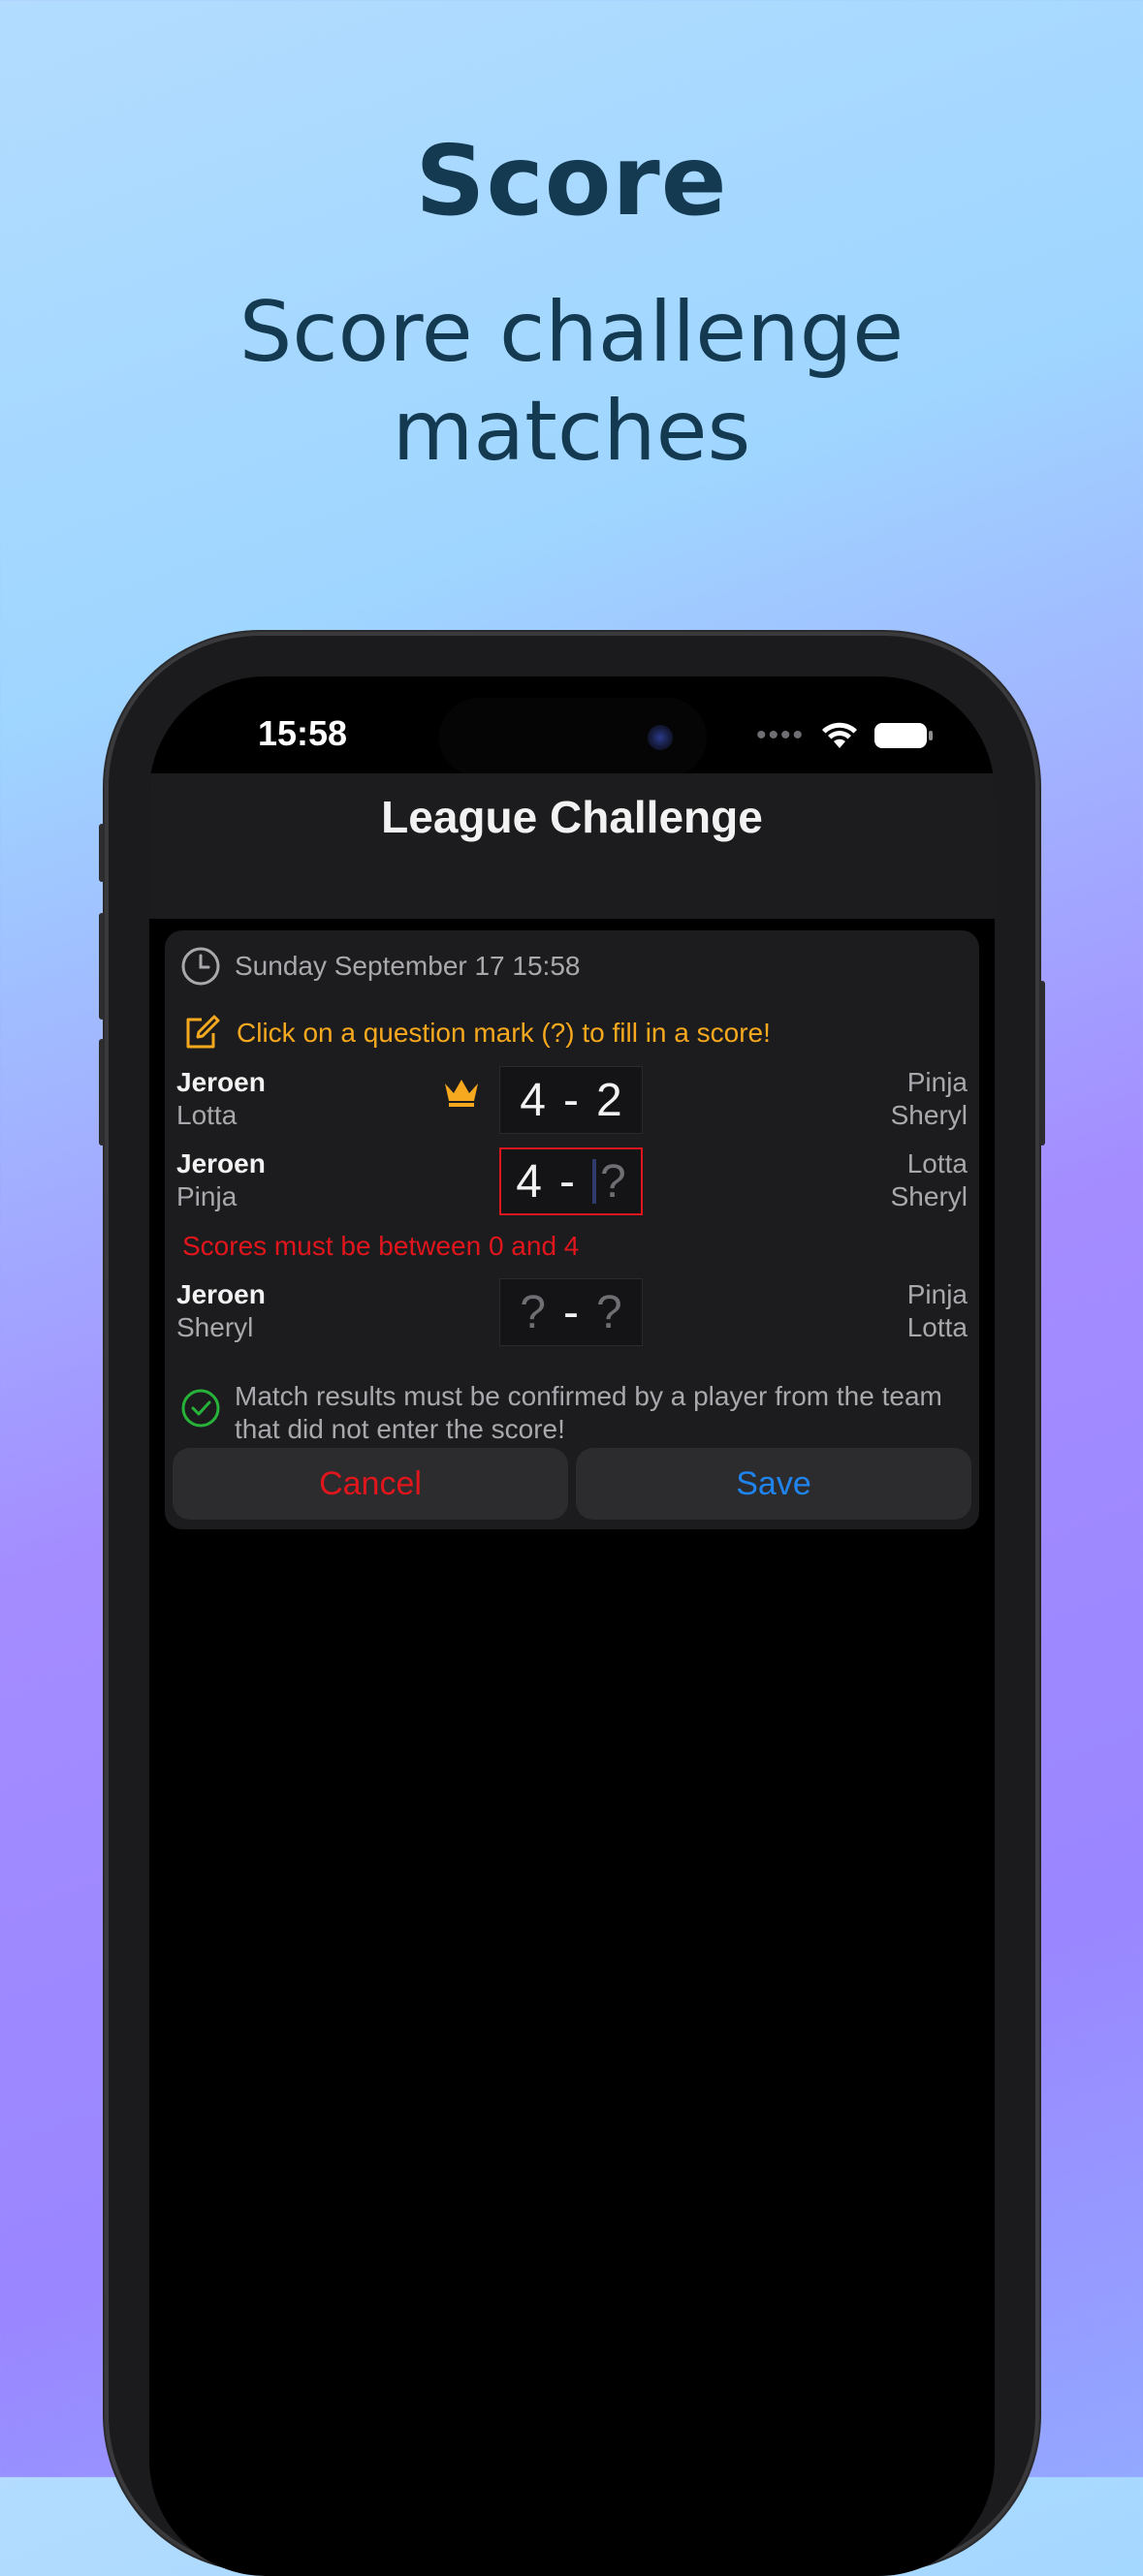 Image resolution: width=1143 pixels, height=2576 pixels. I want to click on wifi-icon, so click(839, 735).